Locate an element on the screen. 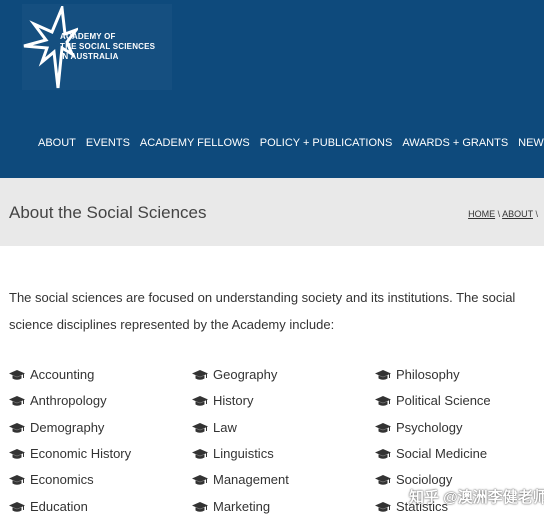 The width and height of the screenshot is (544, 521). discipline-item: Philosophy is located at coordinates (433, 375).